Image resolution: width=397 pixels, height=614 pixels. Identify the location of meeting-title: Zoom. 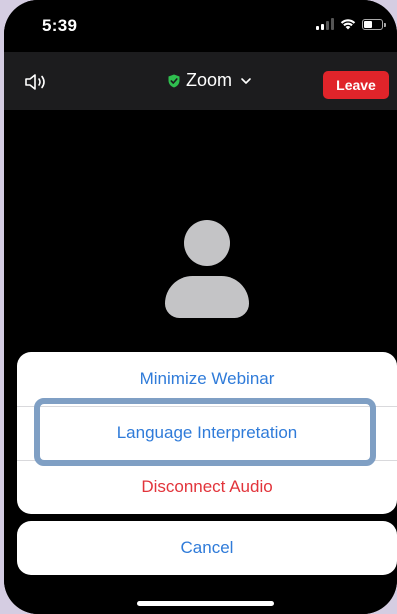
(209, 80).